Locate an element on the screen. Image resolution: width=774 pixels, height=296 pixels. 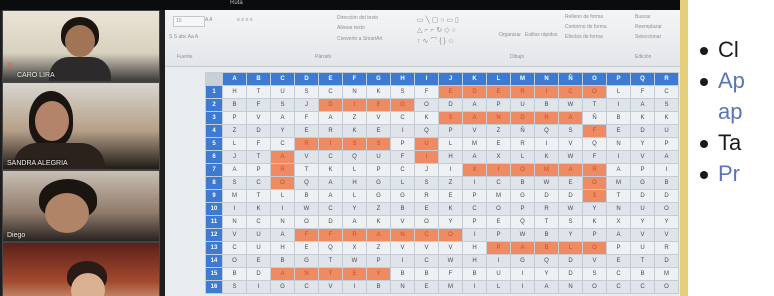
row-header: 2 is located at coordinates (214, 105).